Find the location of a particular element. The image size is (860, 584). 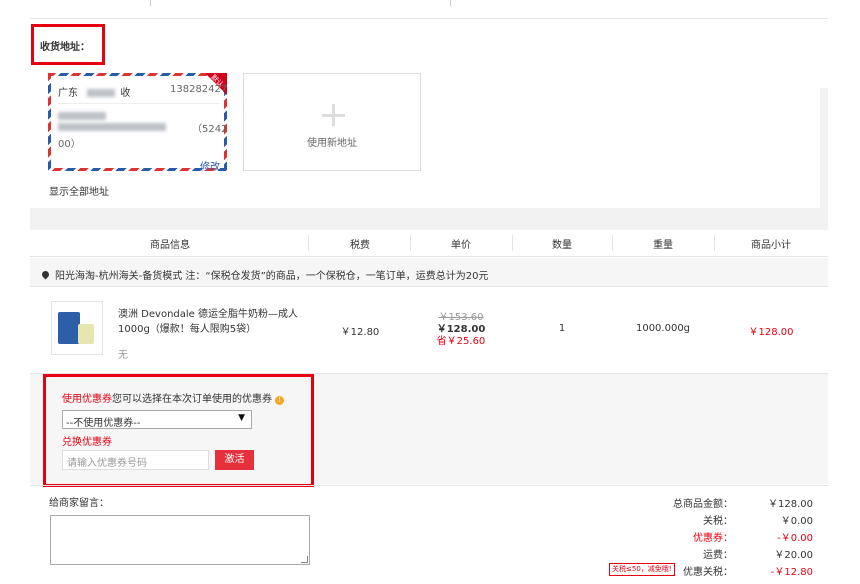

use-new-address-button: 使用新地址 is located at coordinates (332, 122).